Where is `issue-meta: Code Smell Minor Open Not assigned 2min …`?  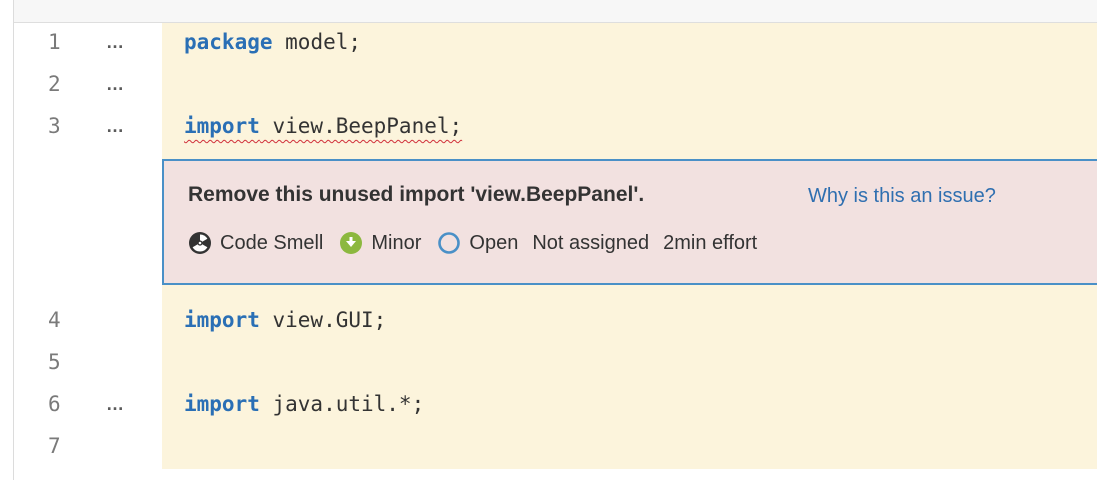
issue-meta: Code Smell Minor Open Not assigned 2min … is located at coordinates (472, 243).